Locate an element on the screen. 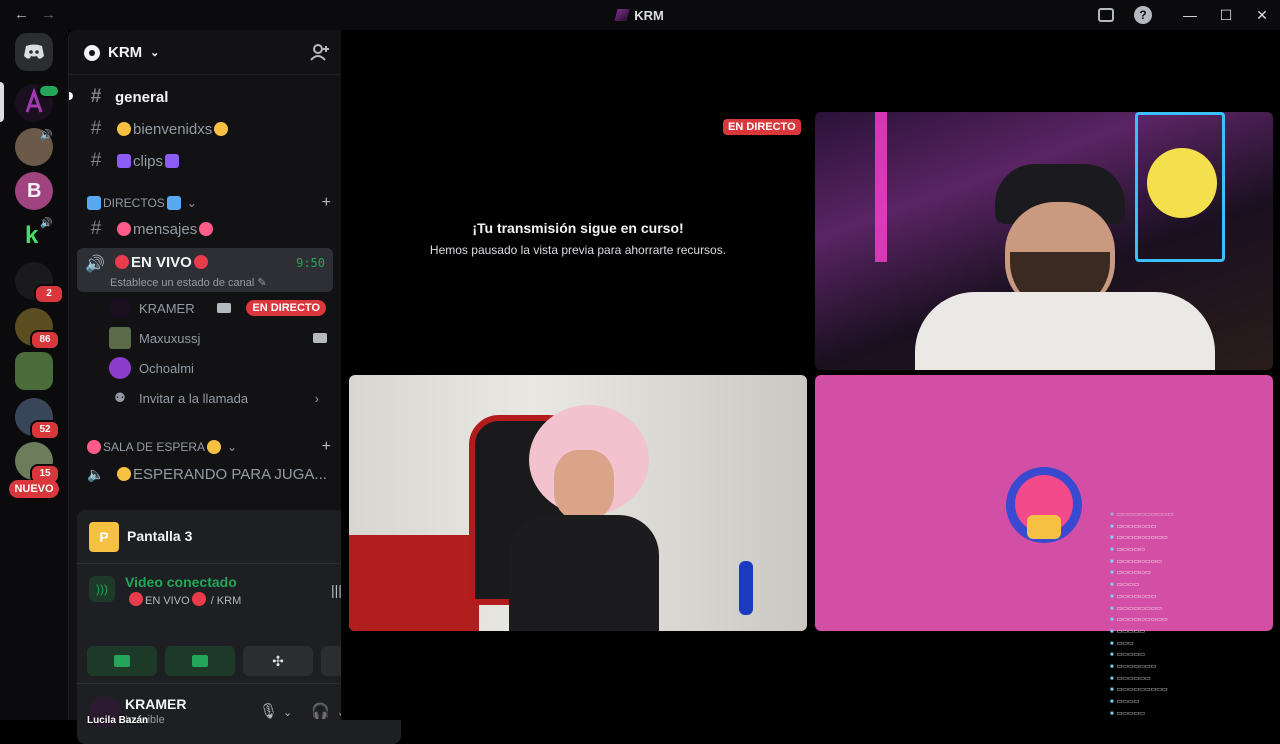 The image size is (1280, 744). bottle is located at coordinates (746, 588).